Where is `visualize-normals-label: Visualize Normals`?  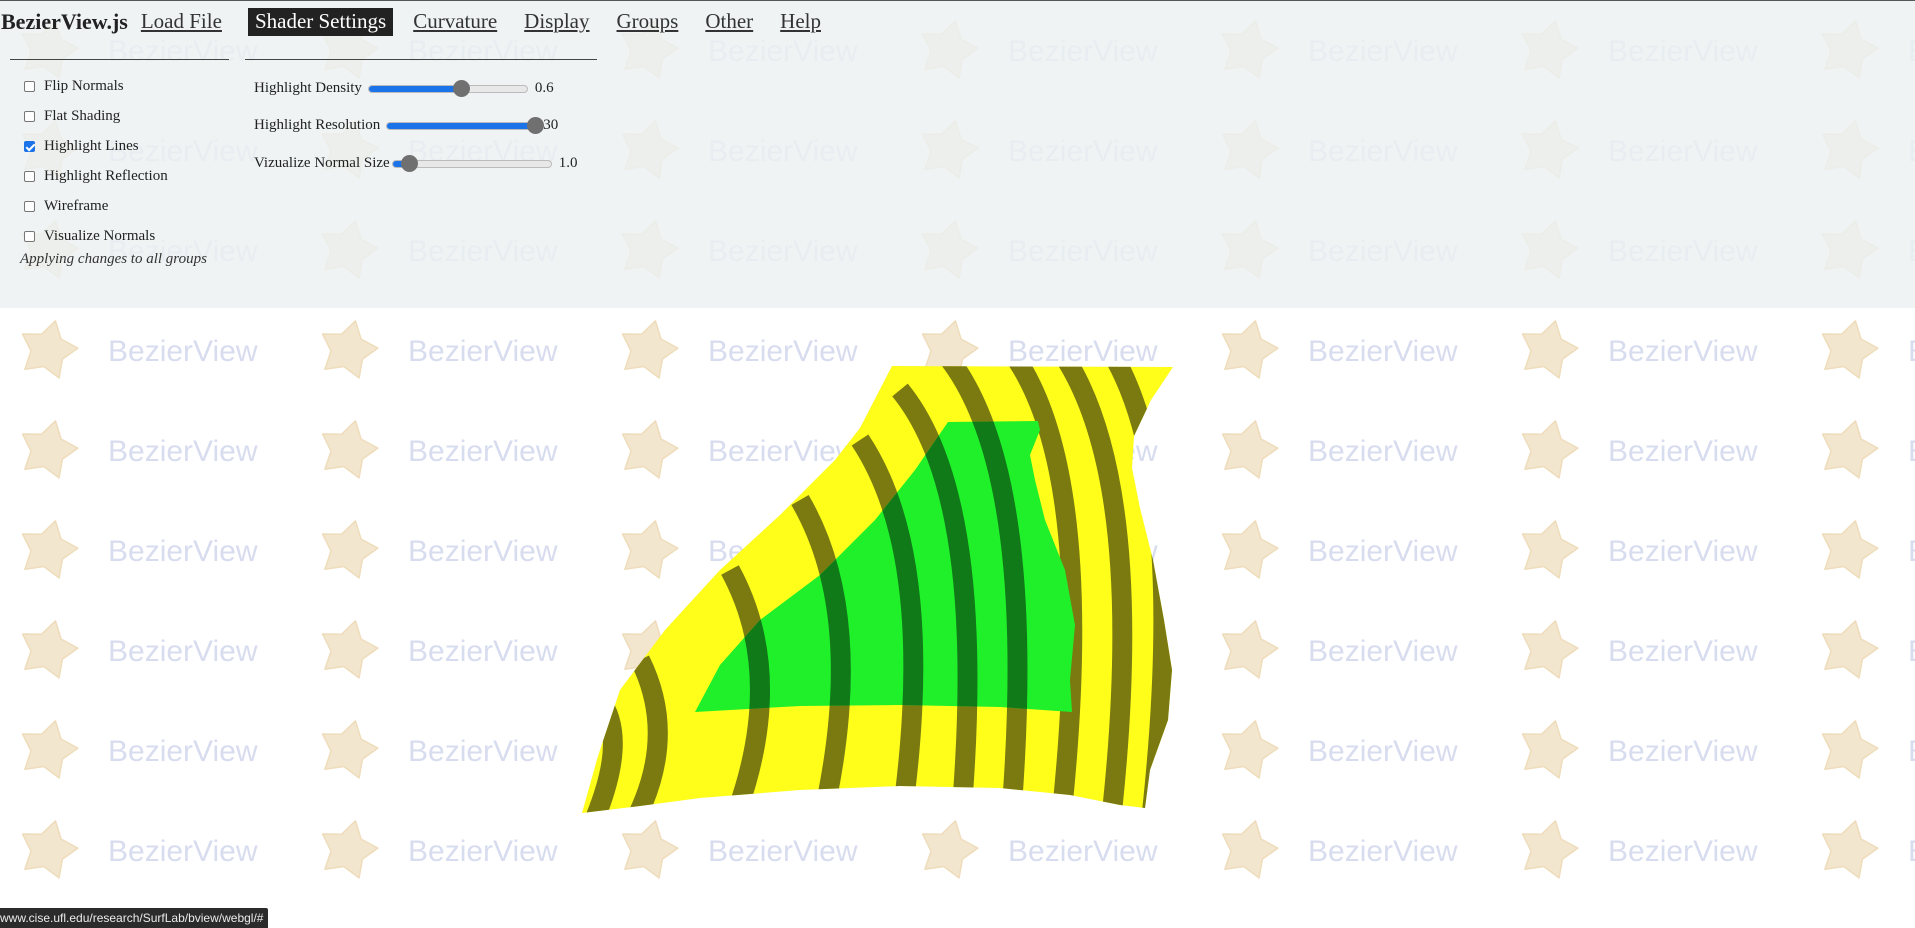
visualize-normals-label: Visualize Normals is located at coordinates (100, 235).